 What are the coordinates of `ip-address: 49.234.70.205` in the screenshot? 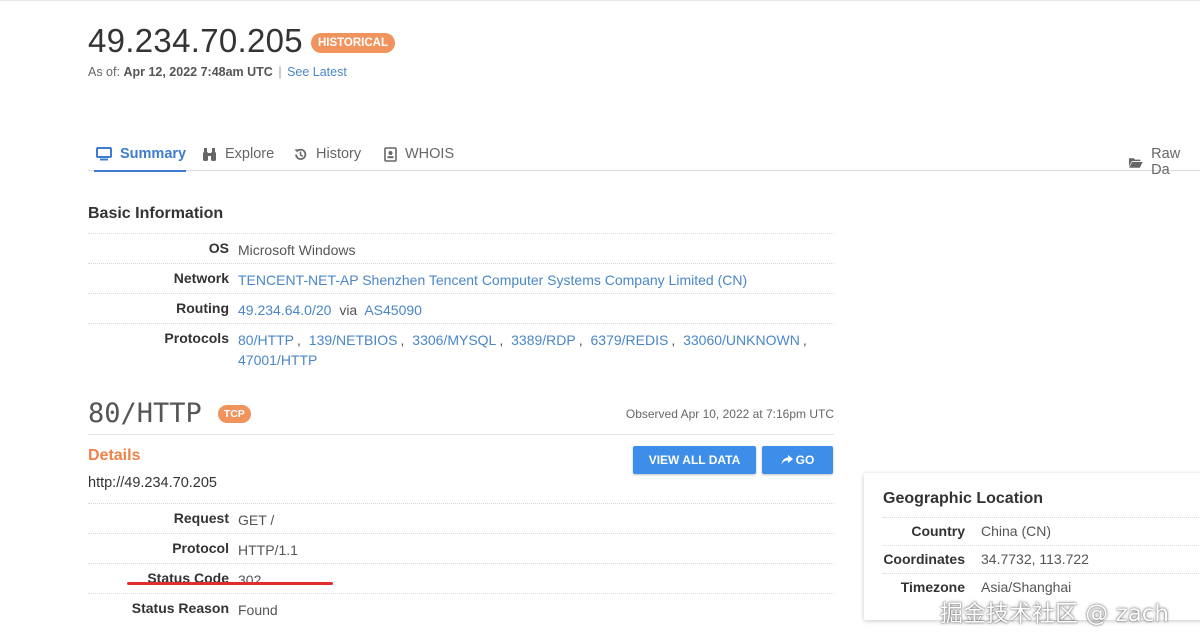 It's located at (195, 40).